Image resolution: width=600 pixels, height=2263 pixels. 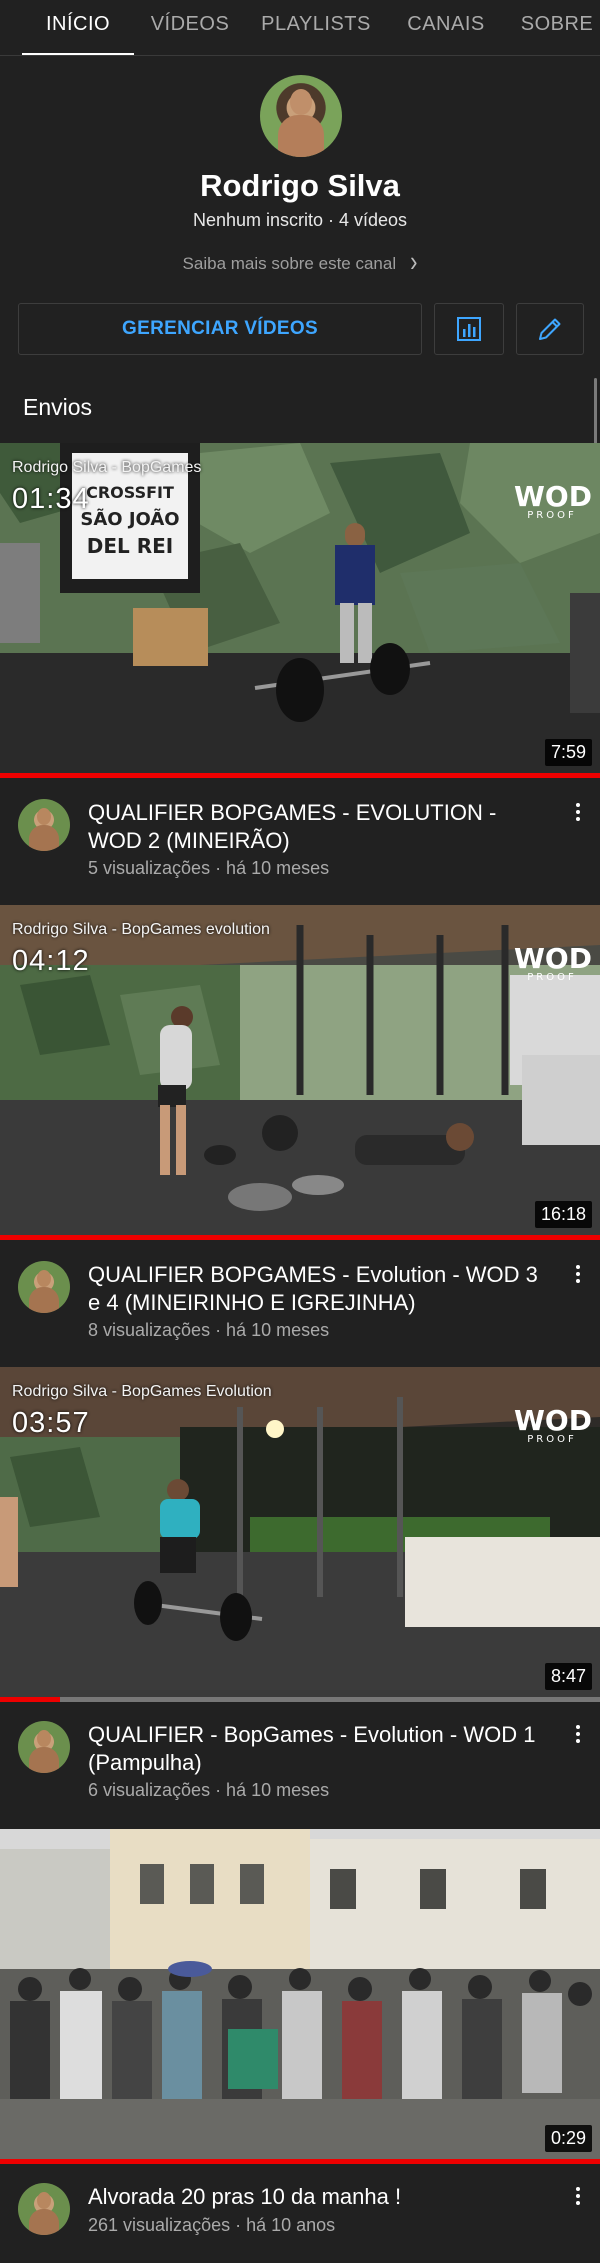 I want to click on street-crowd-image, so click(x=300, y=1996).